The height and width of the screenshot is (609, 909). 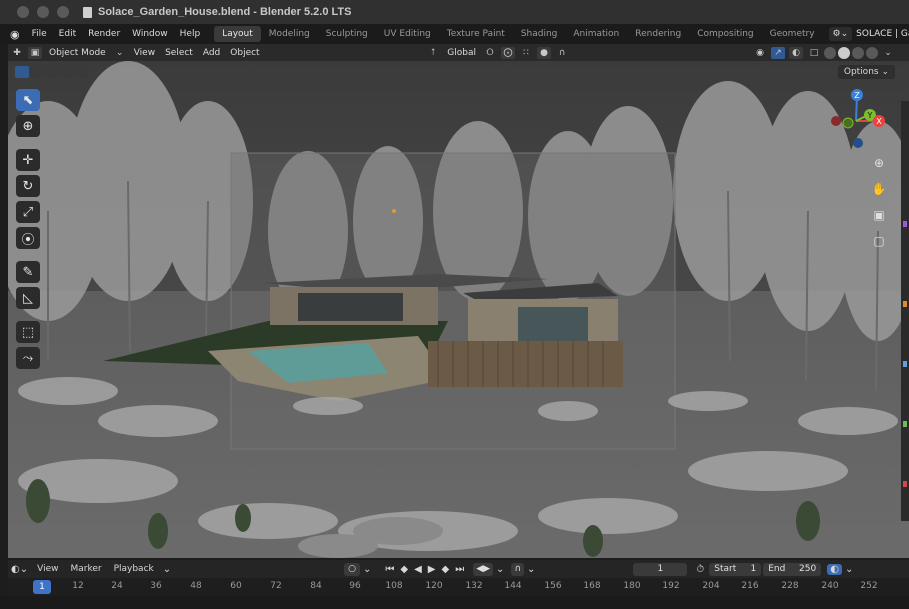 What do you see at coordinates (17, 53) in the screenshot?
I see `editor-type-icon: ✚` at bounding box center [17, 53].